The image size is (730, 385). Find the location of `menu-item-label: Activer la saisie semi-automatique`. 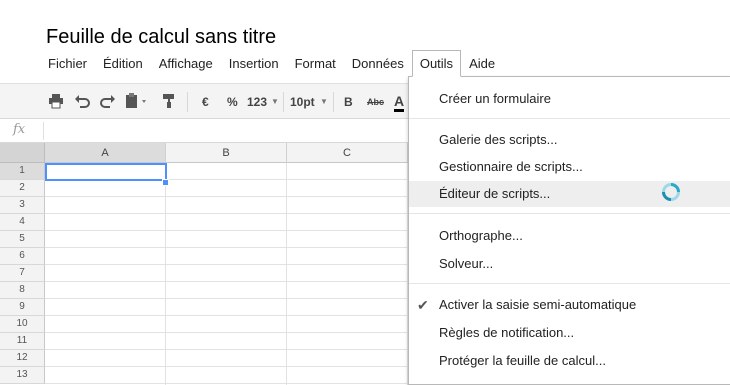

menu-item-label: Activer la saisie semi-automatique is located at coordinates (538, 304).